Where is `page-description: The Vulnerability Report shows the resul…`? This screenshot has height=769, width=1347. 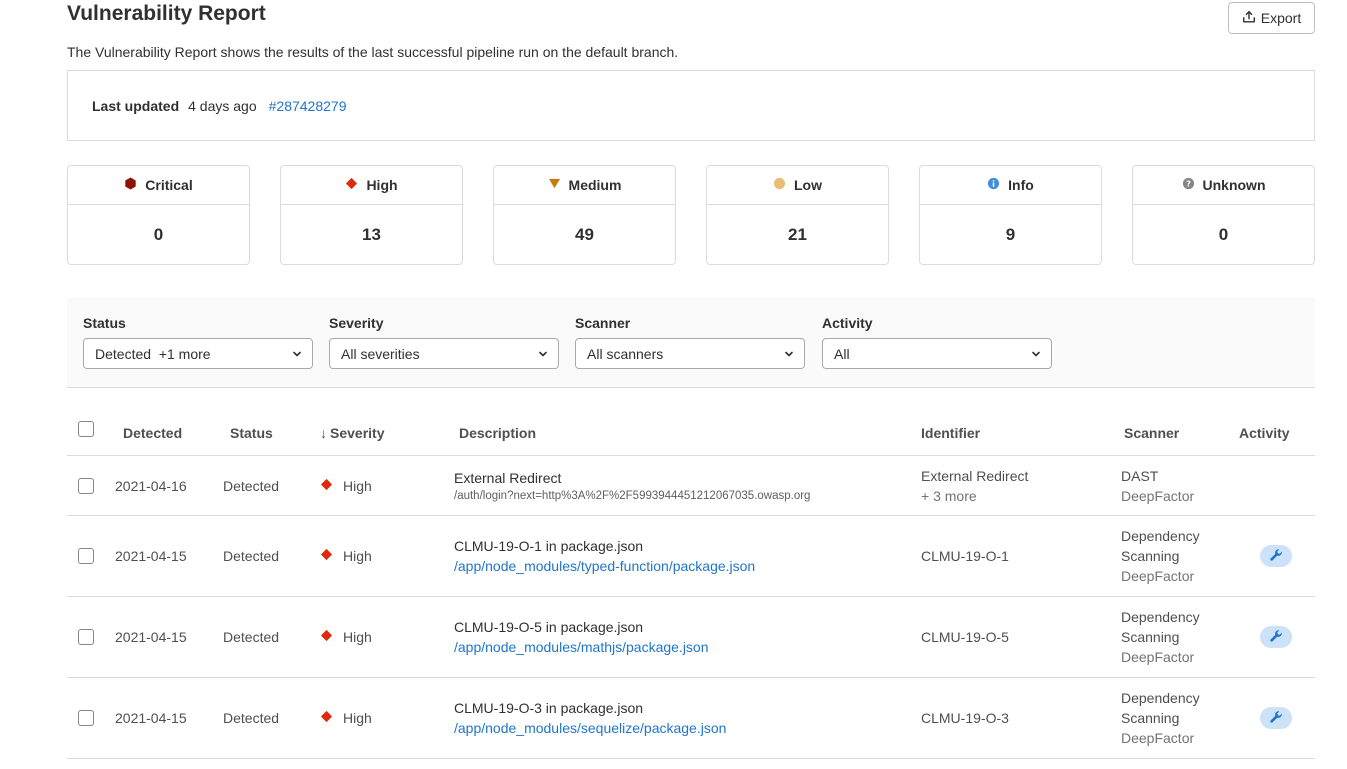 page-description: The Vulnerability Report shows the resul… is located at coordinates (373, 52).